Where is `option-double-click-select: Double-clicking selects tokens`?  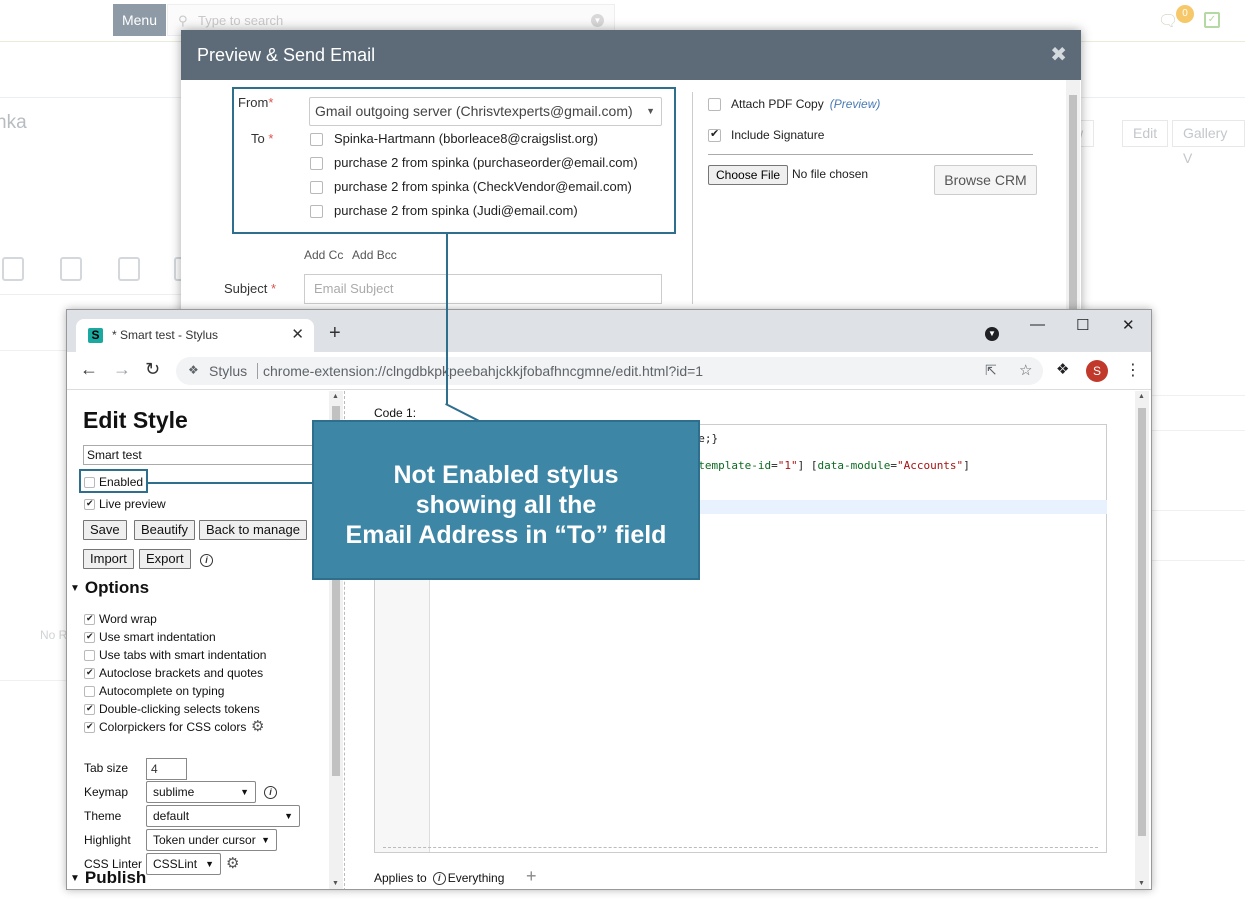
option-double-click-select: Double-clicking selects tokens is located at coordinates (172, 709).